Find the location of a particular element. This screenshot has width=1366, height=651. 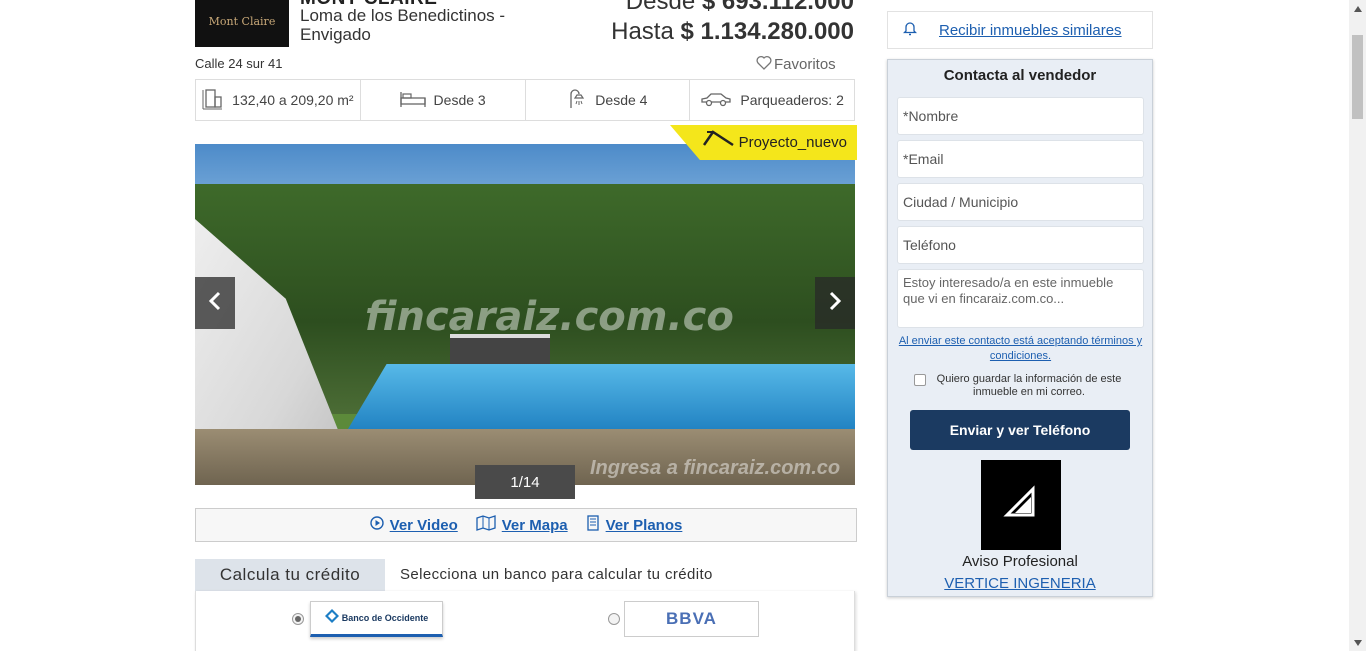

message-field is located at coordinates (1020, 298).